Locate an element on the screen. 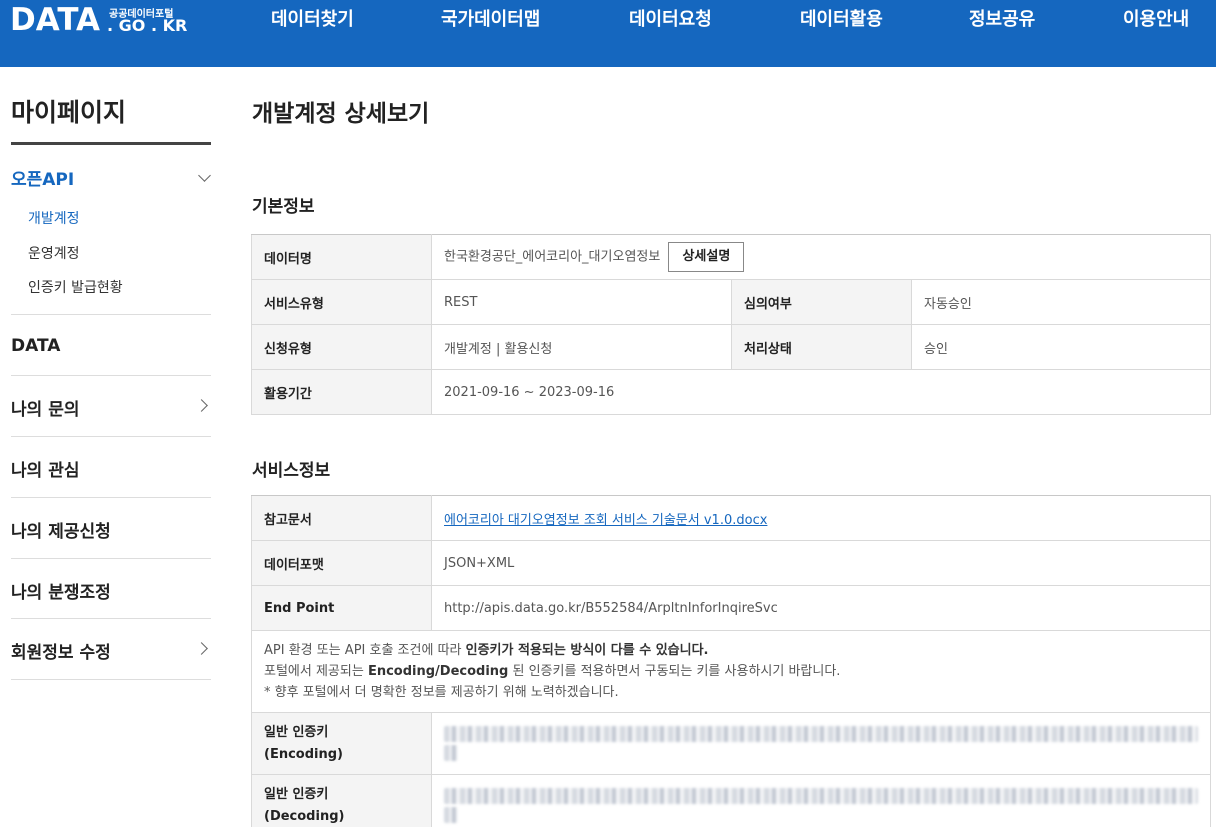  section-title-service: 서비스정보 is located at coordinates (291, 471).